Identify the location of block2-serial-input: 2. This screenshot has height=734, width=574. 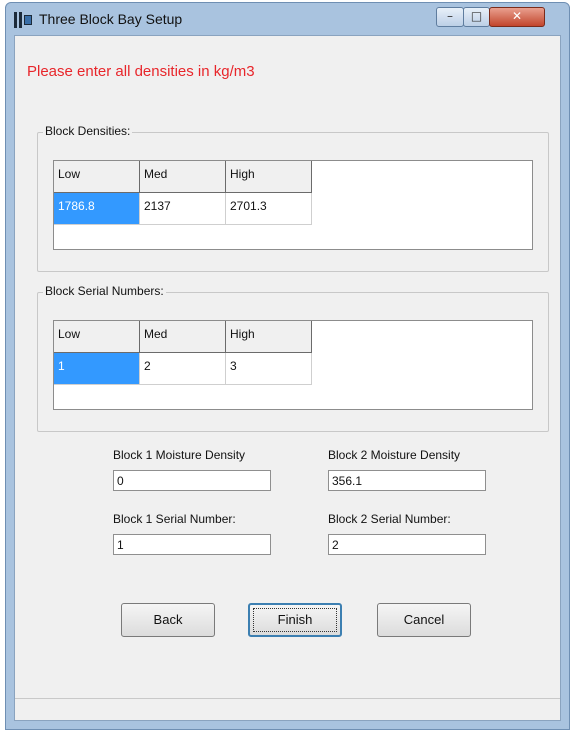
(407, 544).